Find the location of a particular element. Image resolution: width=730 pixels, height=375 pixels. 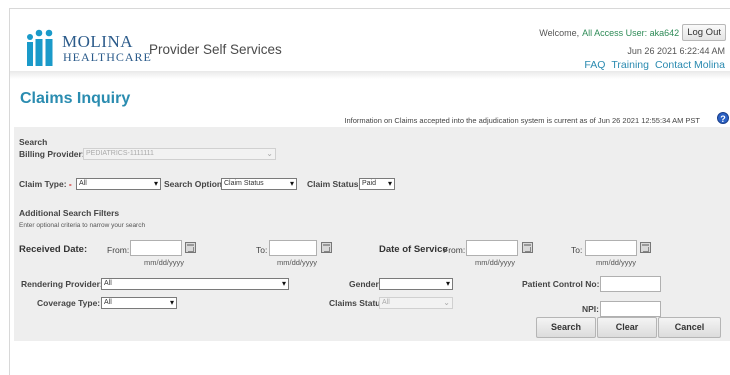

received-to-label: To: is located at coordinates (262, 250).